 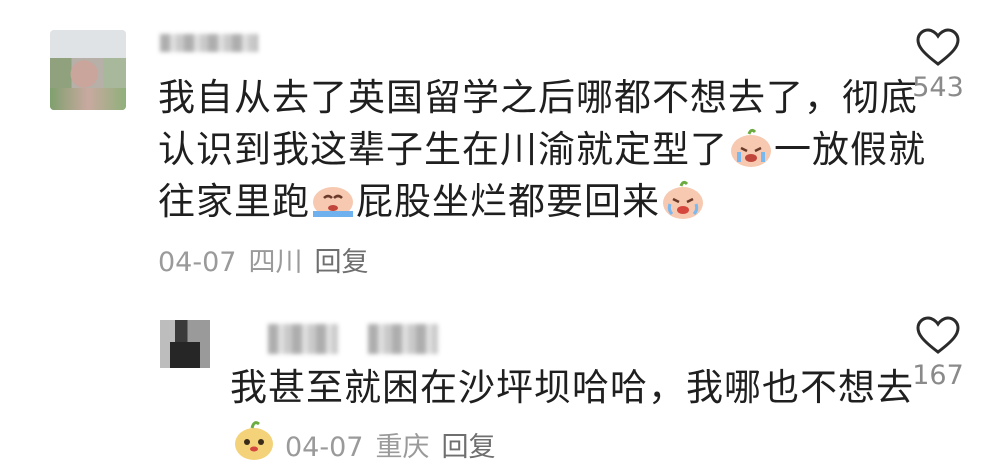 I want to click on comment-meta: 04-07 重庆 回复, so click(x=396, y=444).